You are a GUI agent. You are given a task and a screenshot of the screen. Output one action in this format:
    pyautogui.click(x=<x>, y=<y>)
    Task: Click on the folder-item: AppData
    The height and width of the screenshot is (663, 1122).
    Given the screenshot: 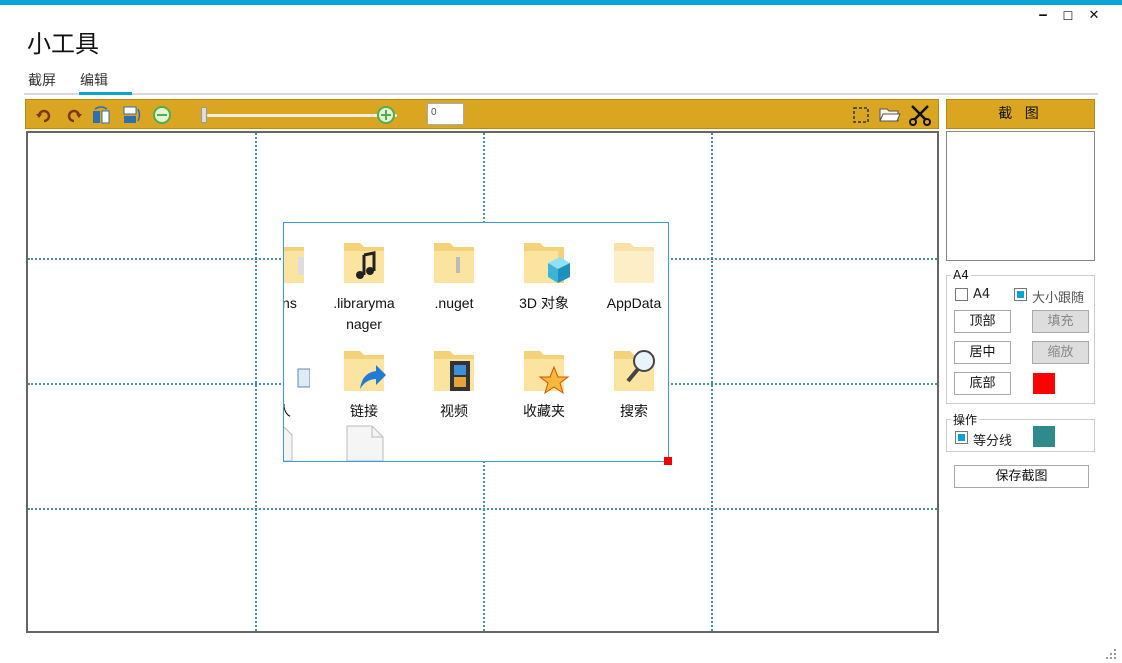 What is the action you would take?
    pyautogui.click(x=631, y=272)
    